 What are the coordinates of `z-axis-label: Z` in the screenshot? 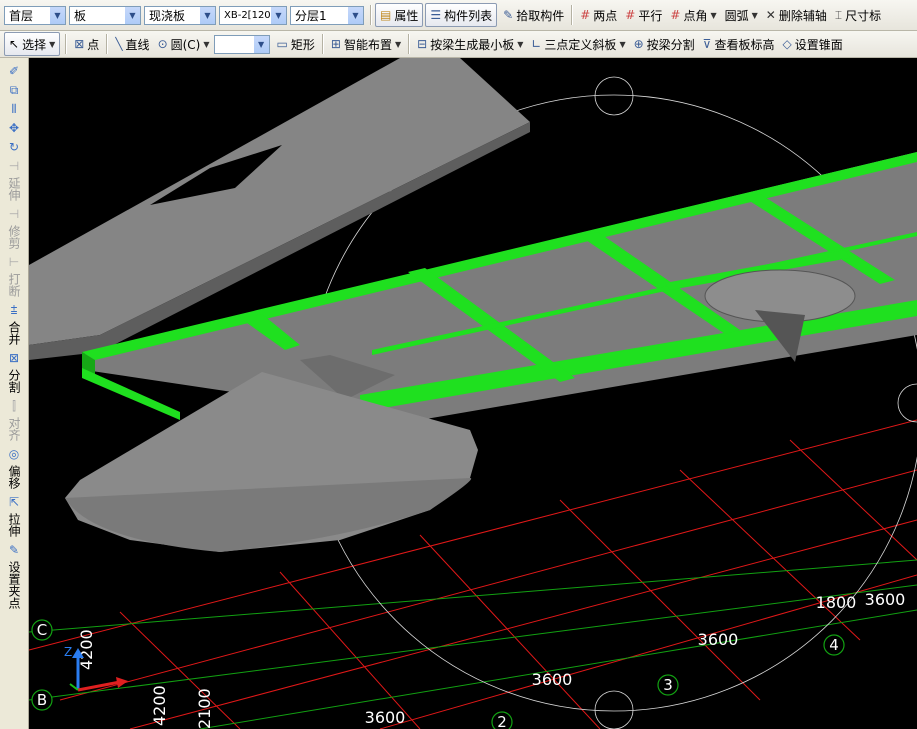 It's located at (68, 652).